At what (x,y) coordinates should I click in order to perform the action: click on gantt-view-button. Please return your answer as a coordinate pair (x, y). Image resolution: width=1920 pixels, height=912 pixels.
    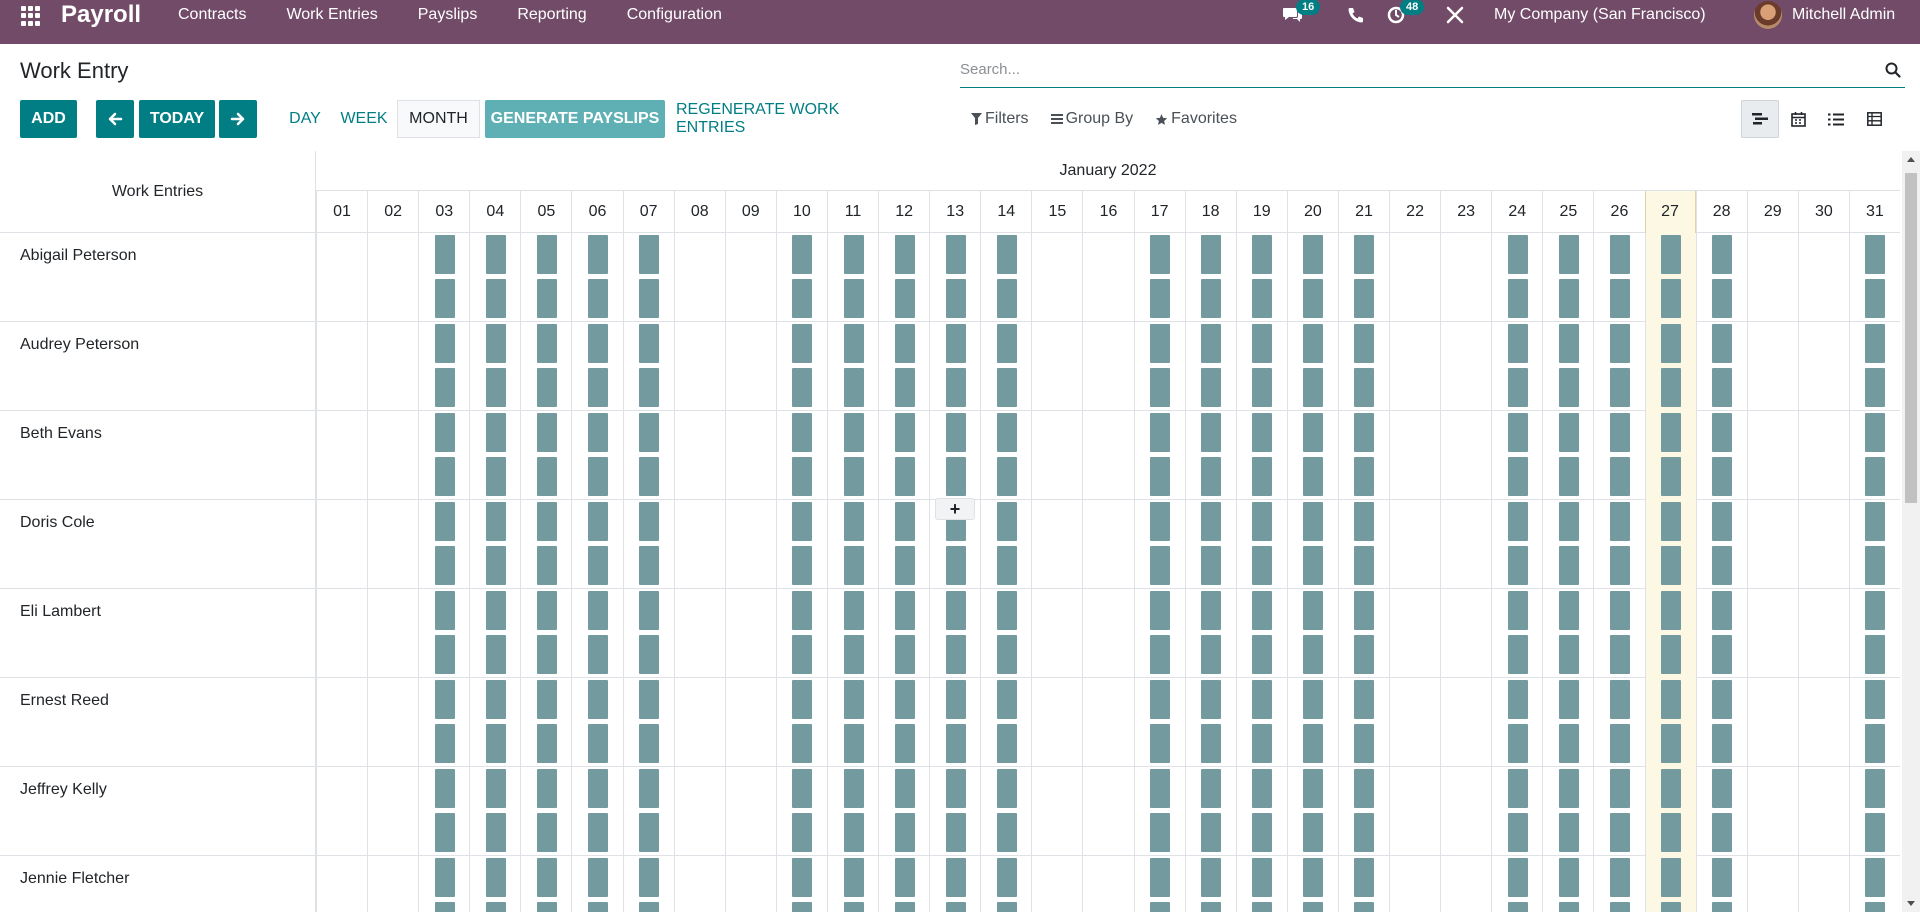
    Looking at the image, I should click on (1760, 119).